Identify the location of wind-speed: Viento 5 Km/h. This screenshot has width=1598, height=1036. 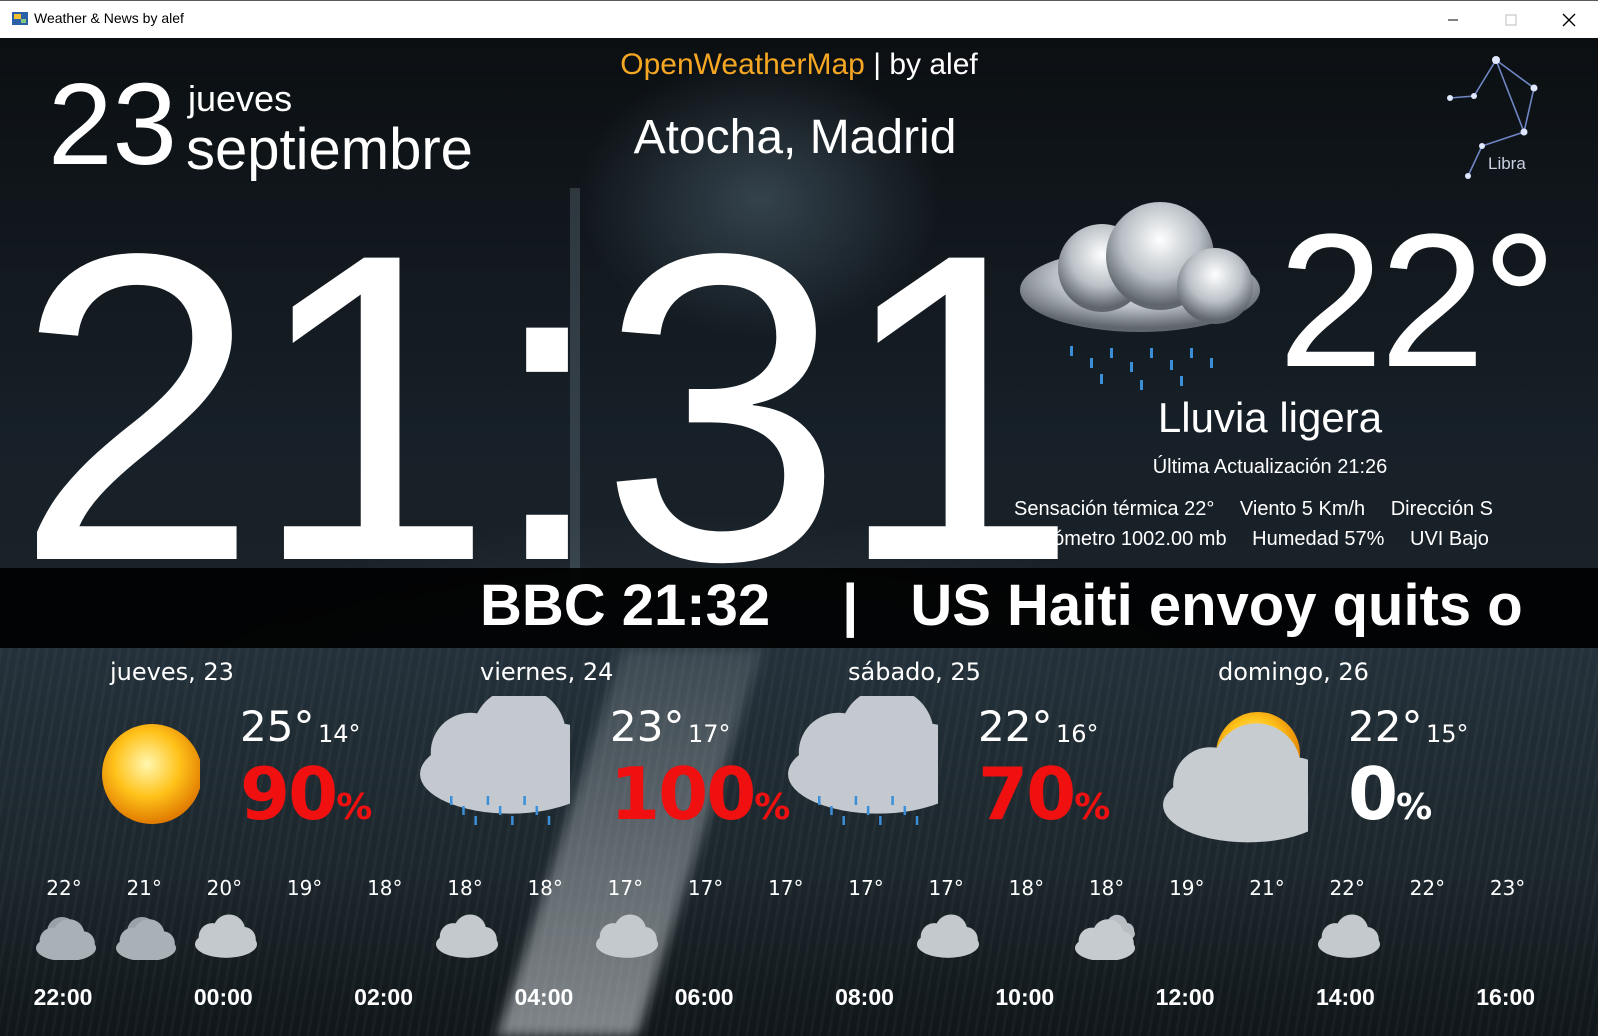
(1302, 509).